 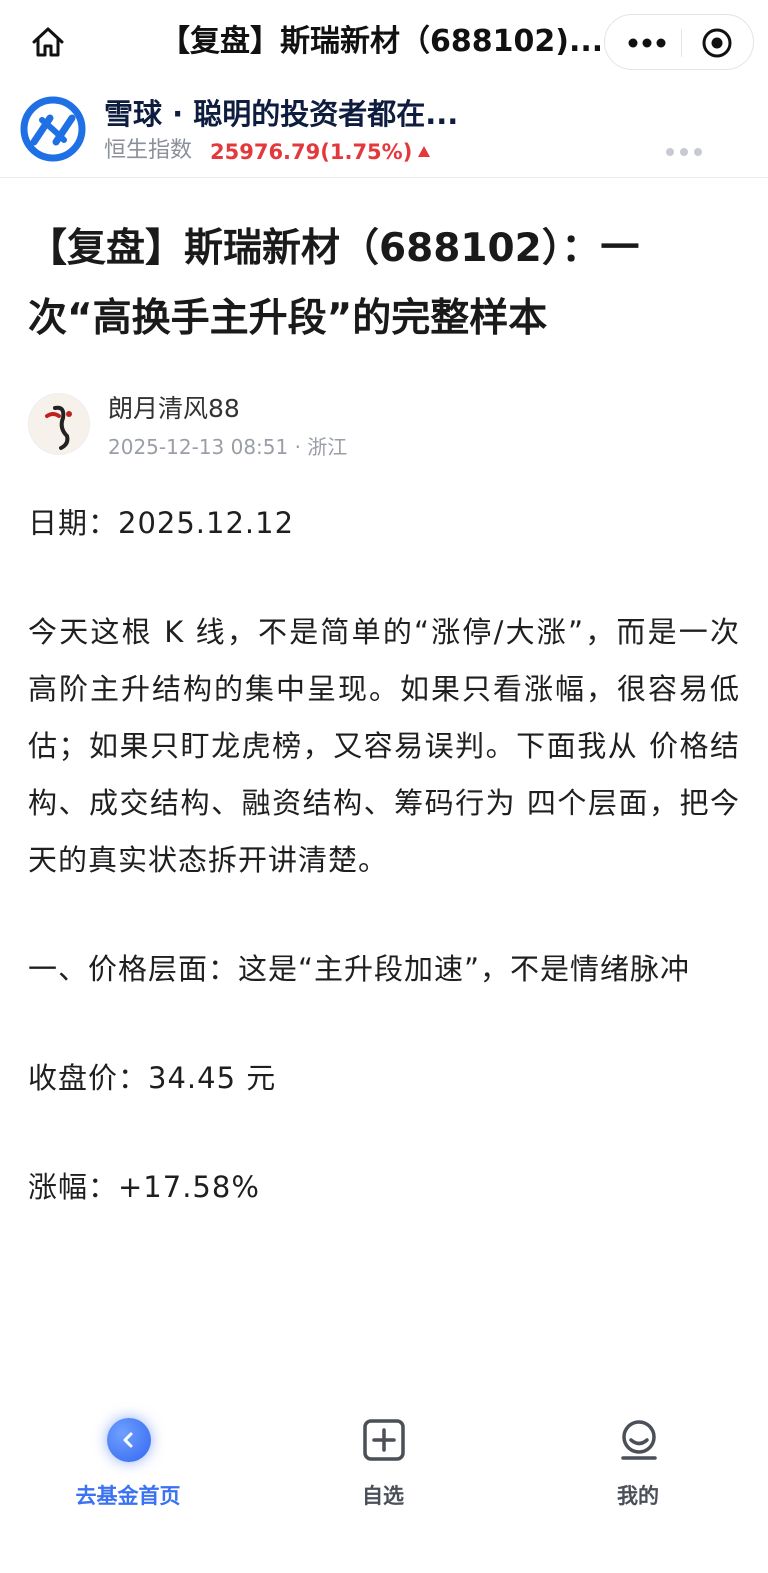 What do you see at coordinates (228, 447) in the screenshot?
I see `post-meta: 2025-12-13 08:51 · 浙江` at bounding box center [228, 447].